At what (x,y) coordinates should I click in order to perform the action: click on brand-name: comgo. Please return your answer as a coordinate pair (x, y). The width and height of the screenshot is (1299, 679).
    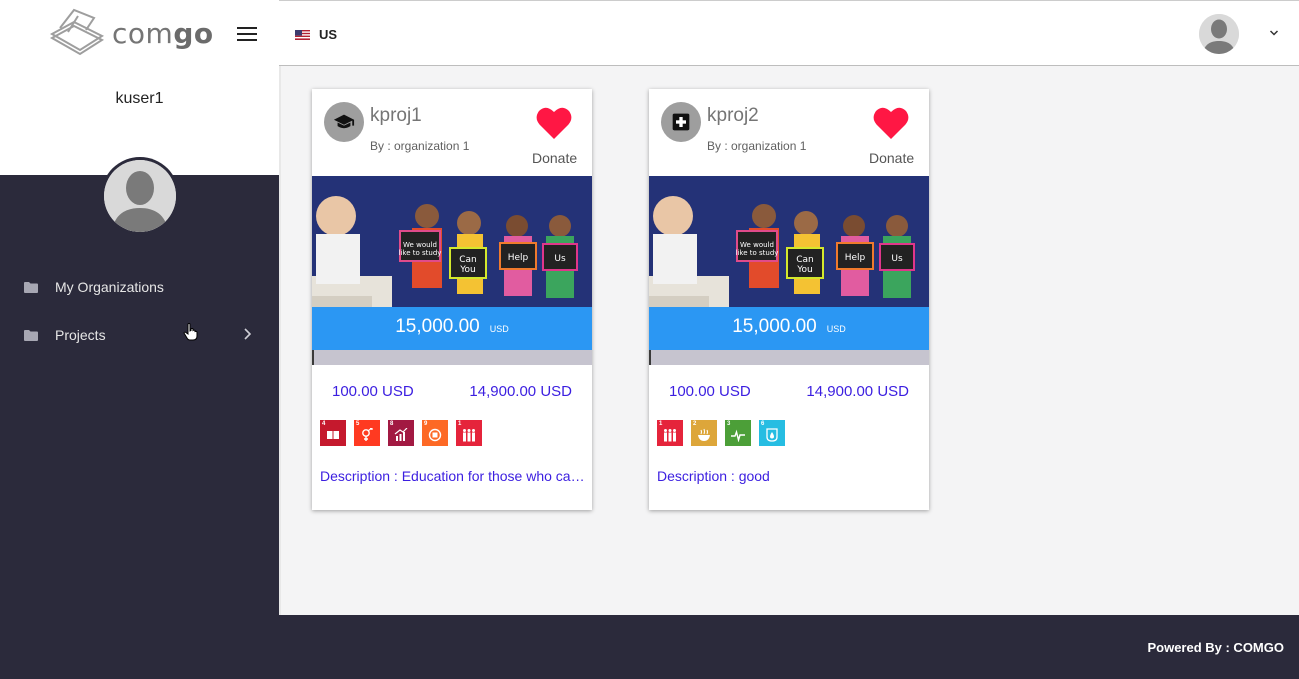
    Looking at the image, I should click on (163, 33).